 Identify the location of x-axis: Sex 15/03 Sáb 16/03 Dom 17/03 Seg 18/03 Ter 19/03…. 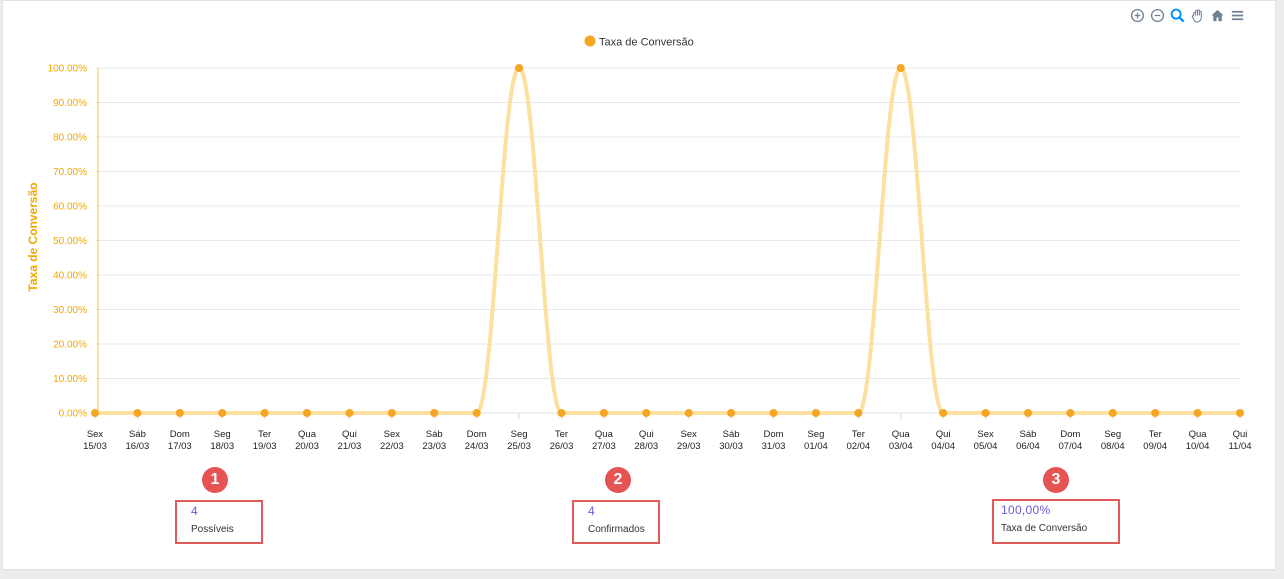
(667, 432).